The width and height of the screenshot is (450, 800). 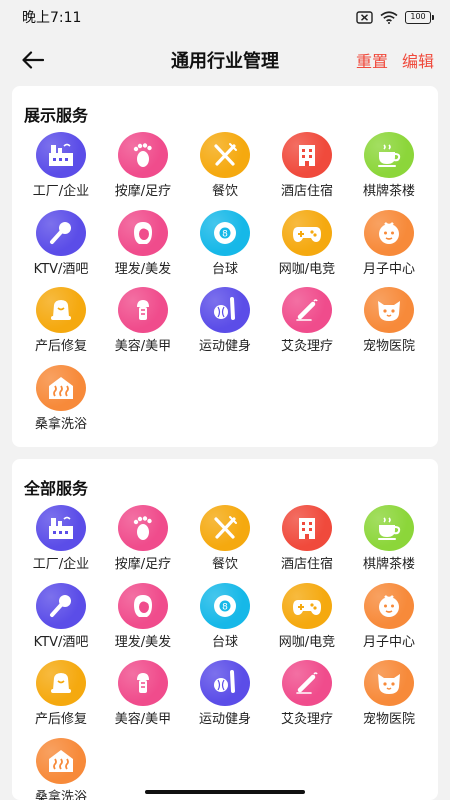 I want to click on sim-card-disabled-icon, so click(x=364, y=17).